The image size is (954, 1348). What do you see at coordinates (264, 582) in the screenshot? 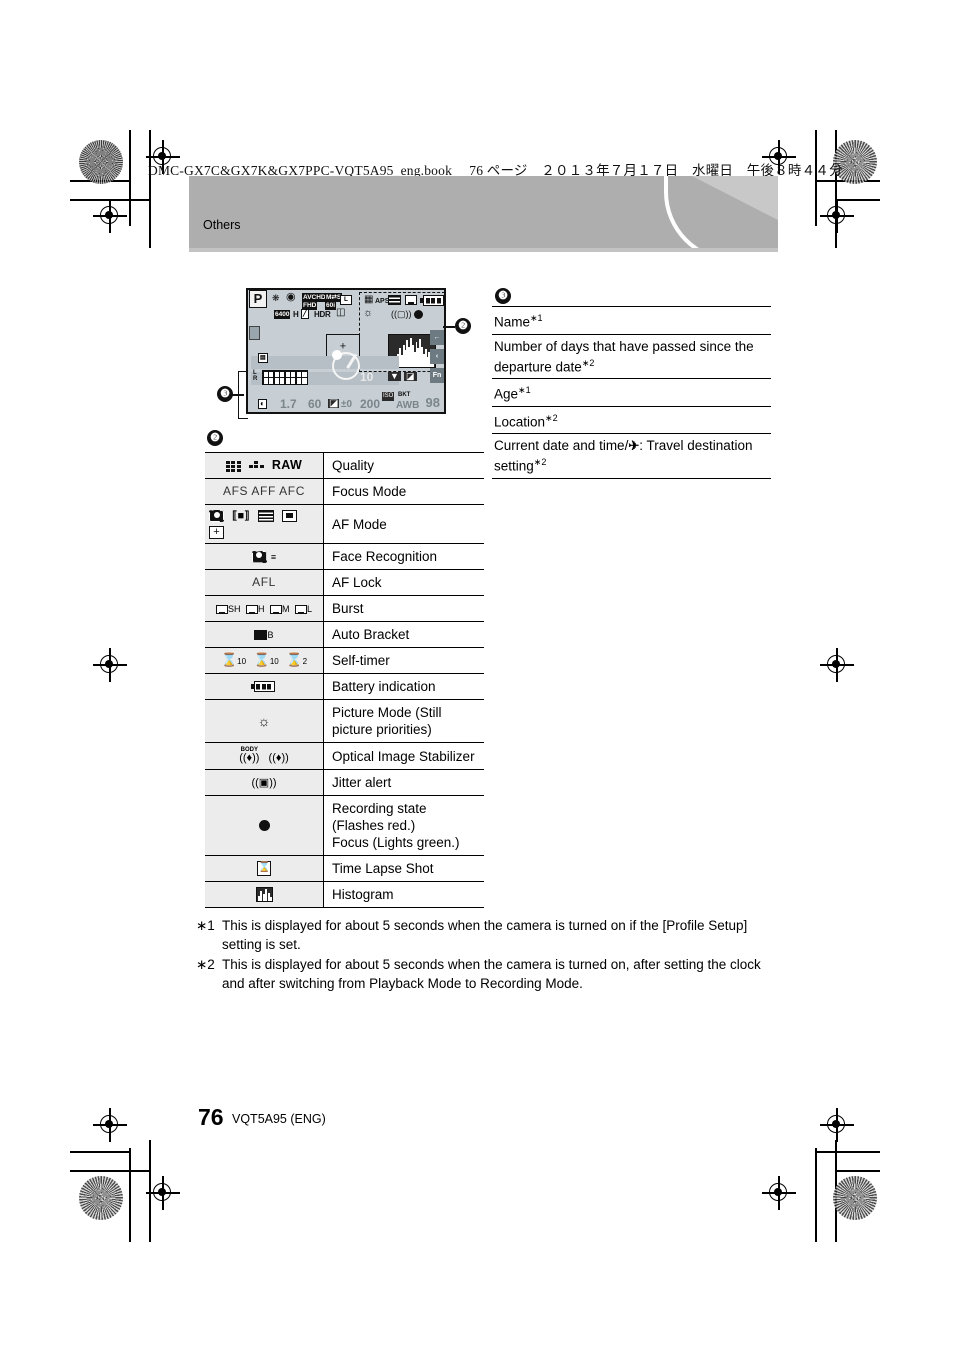
I see `af-lock-abbrev-label: AFL` at bounding box center [264, 582].